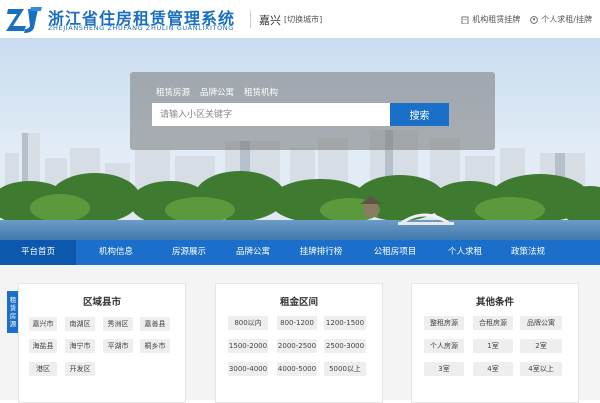 Image resolution: width=600 pixels, height=403 pixels. What do you see at coordinates (444, 323) in the screenshot?
I see `other-condition-option: 整租房源` at bounding box center [444, 323].